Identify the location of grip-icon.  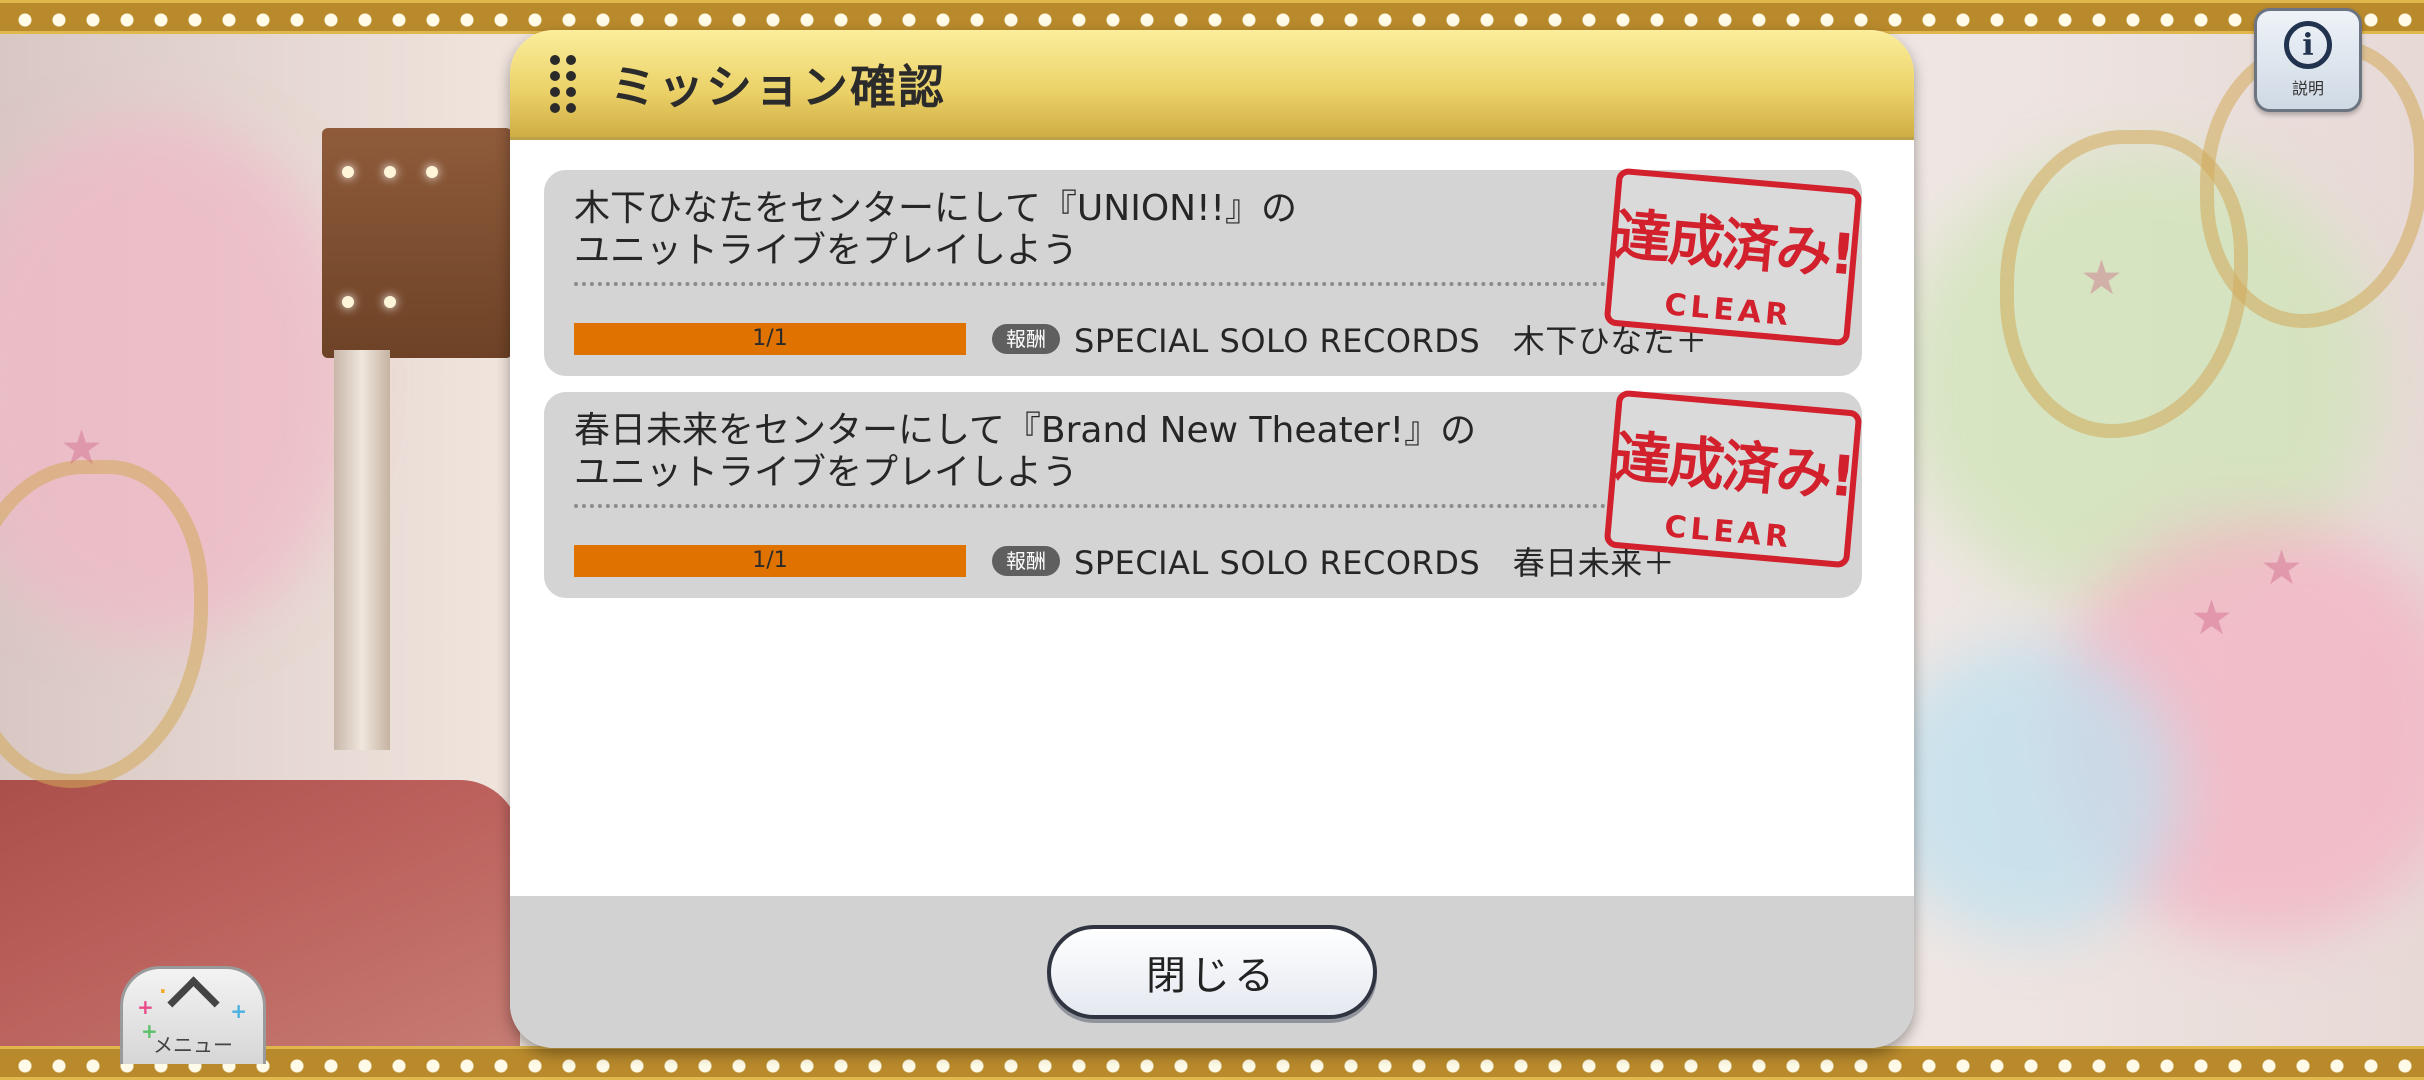
(563, 83).